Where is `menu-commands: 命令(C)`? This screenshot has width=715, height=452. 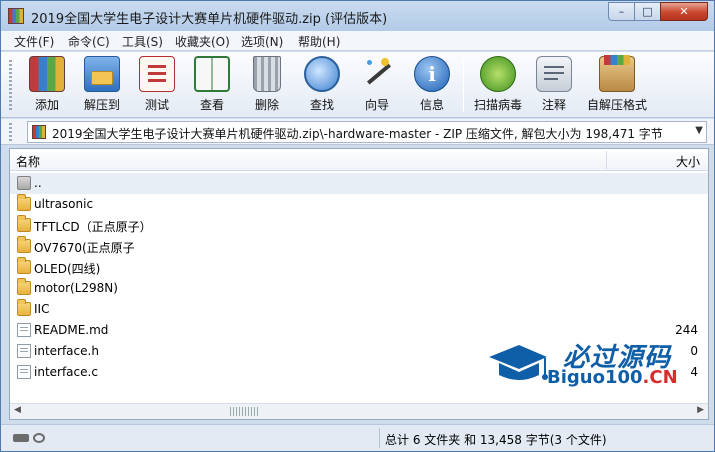
menu-commands: 命令(C) is located at coordinates (89, 41).